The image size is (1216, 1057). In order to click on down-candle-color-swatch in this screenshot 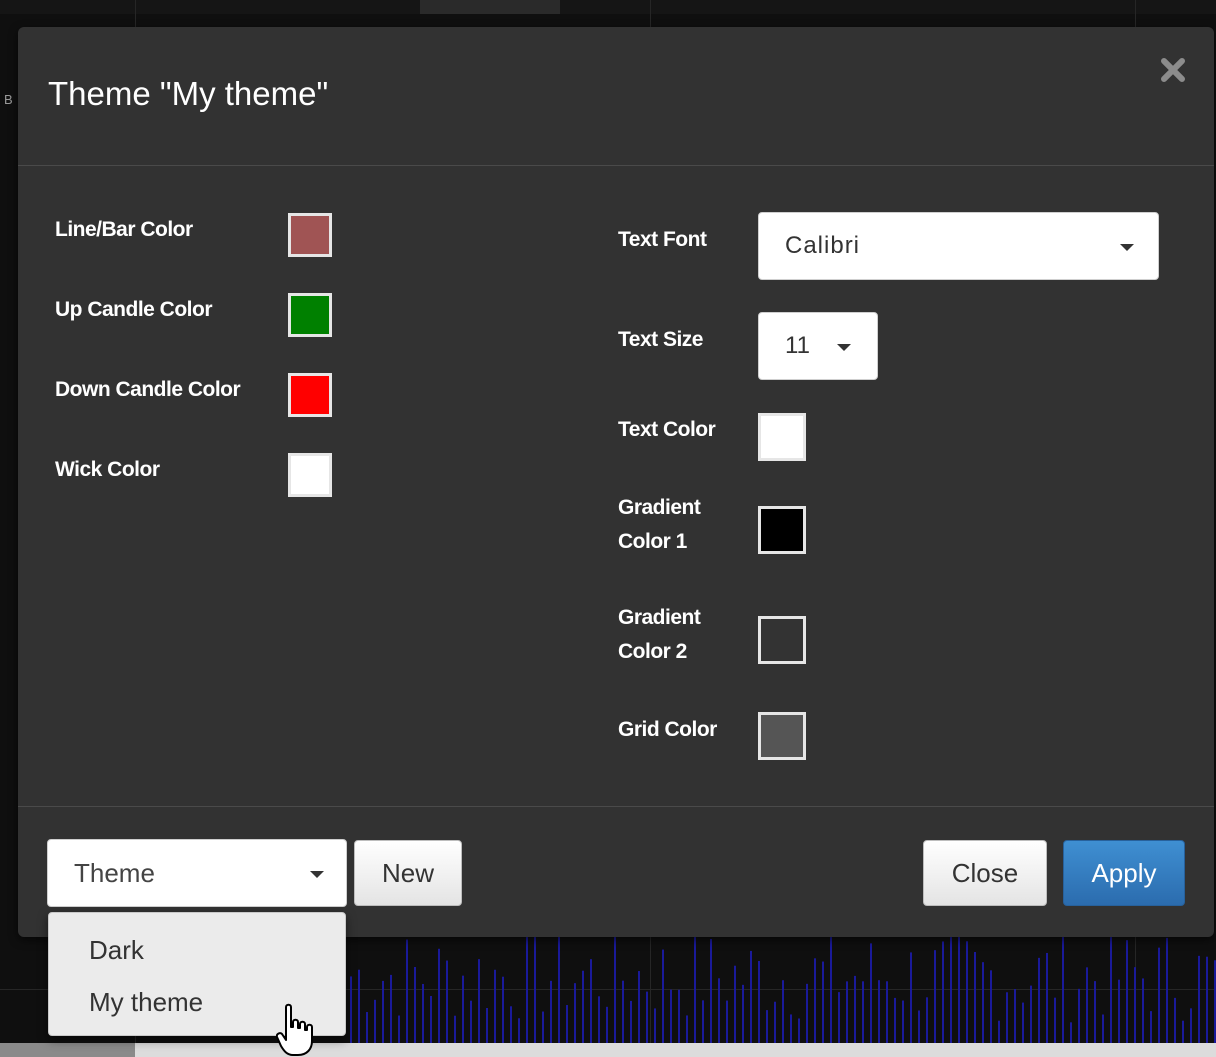, I will do `click(310, 395)`.